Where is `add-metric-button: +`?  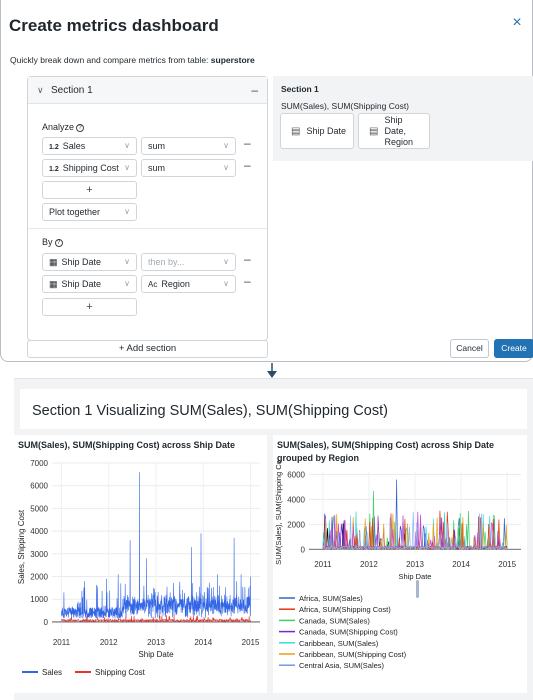 add-metric-button: + is located at coordinates (89, 190).